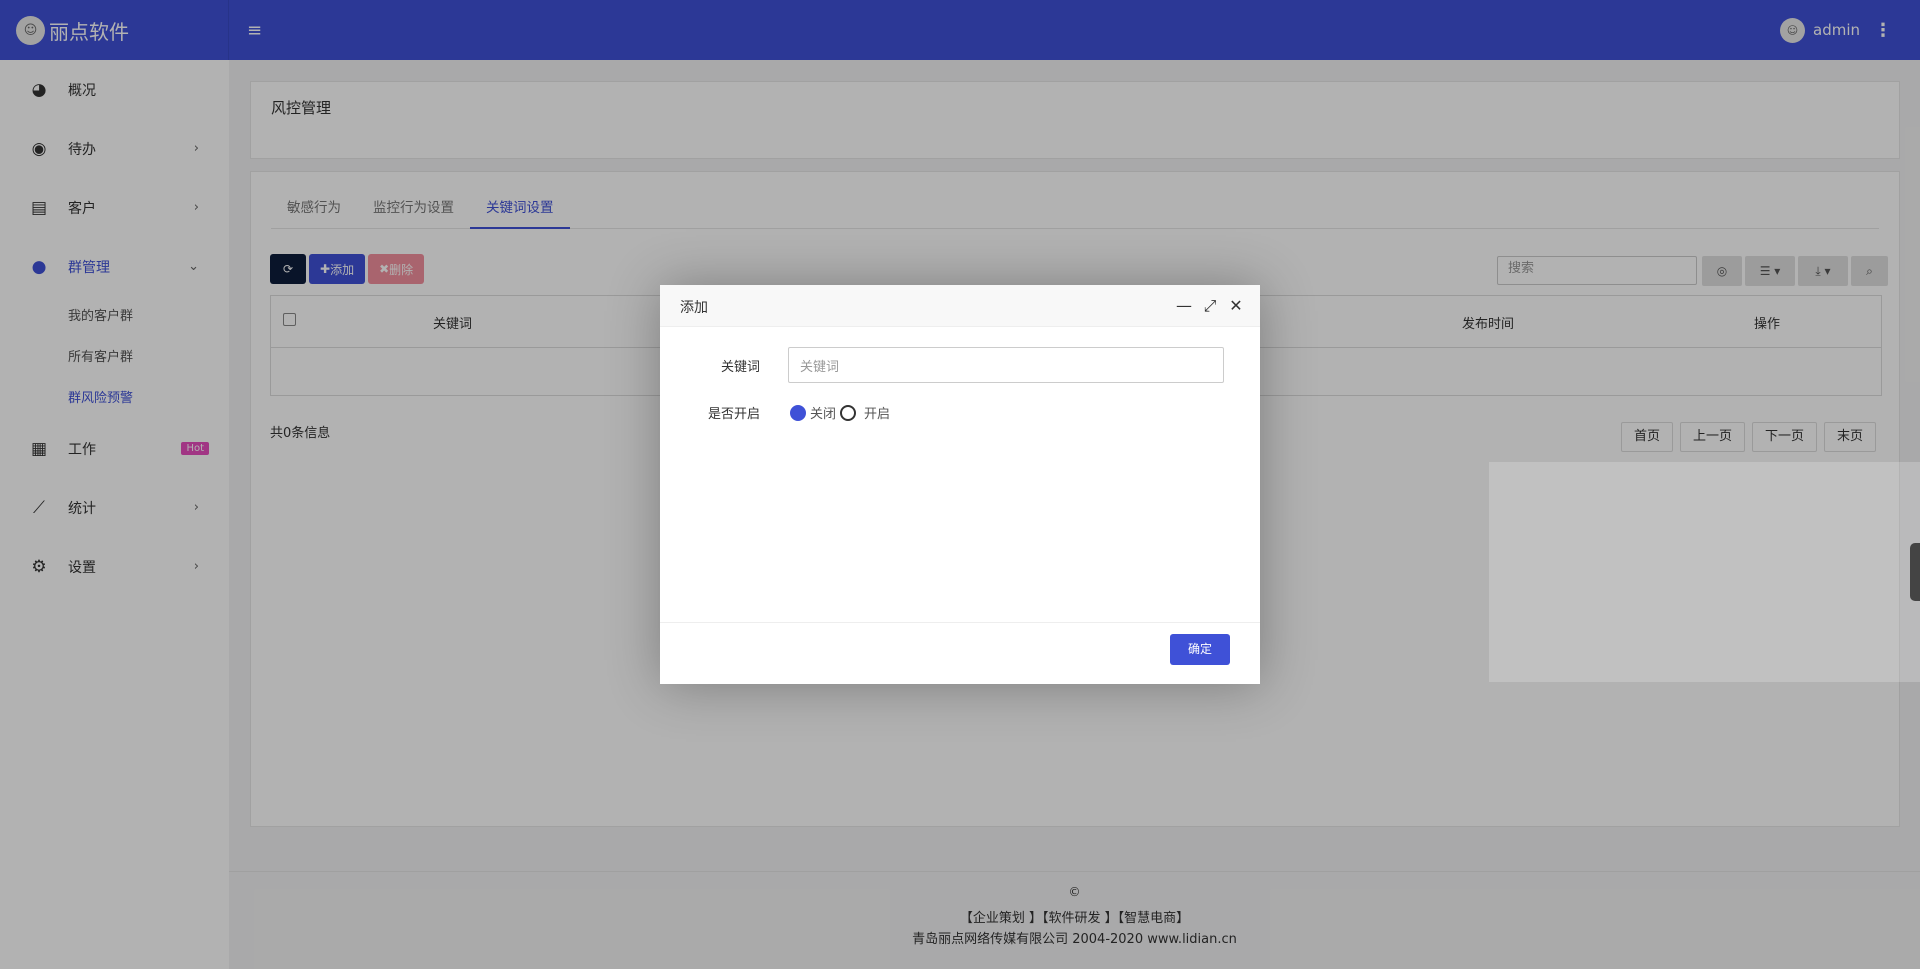 The image size is (1920, 969). I want to click on dialog-title: 添加, so click(694, 308).